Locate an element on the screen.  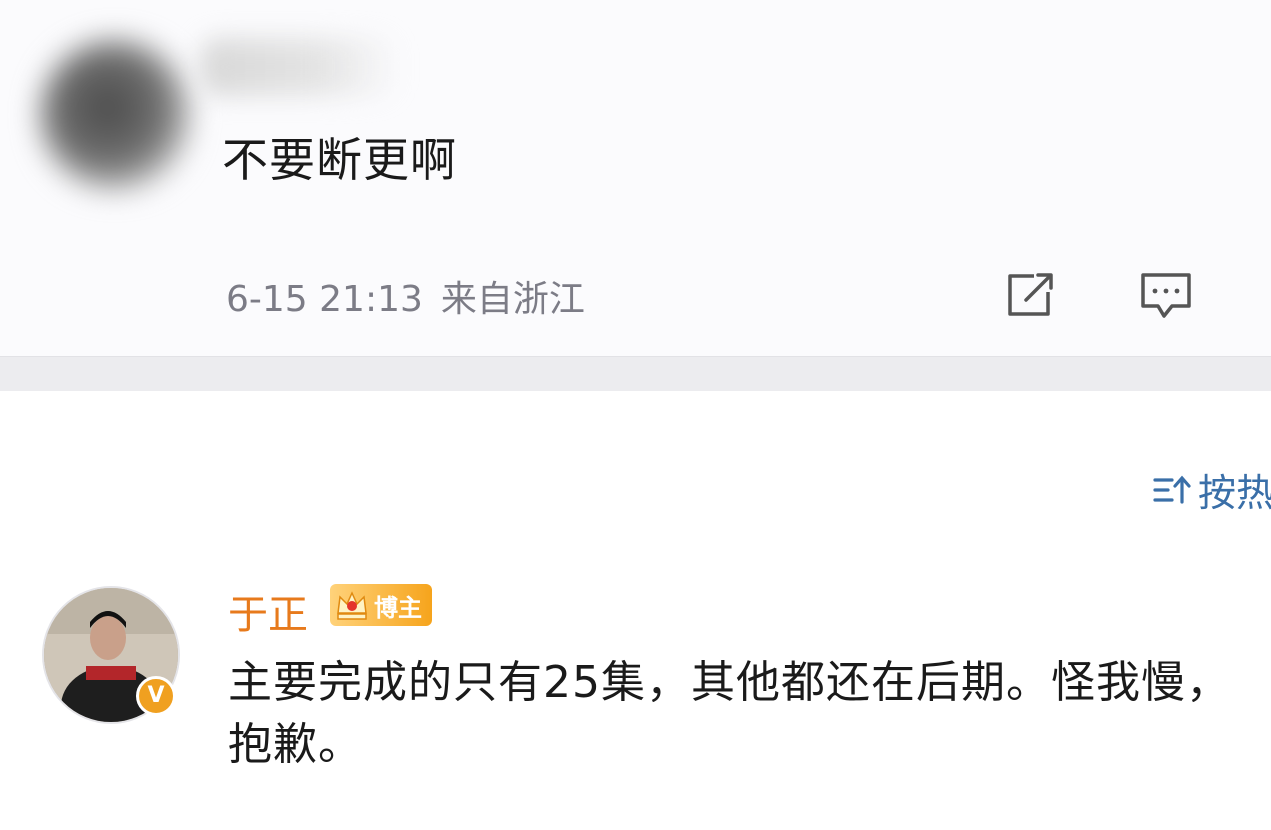
share-button is located at coordinates (1030, 294).